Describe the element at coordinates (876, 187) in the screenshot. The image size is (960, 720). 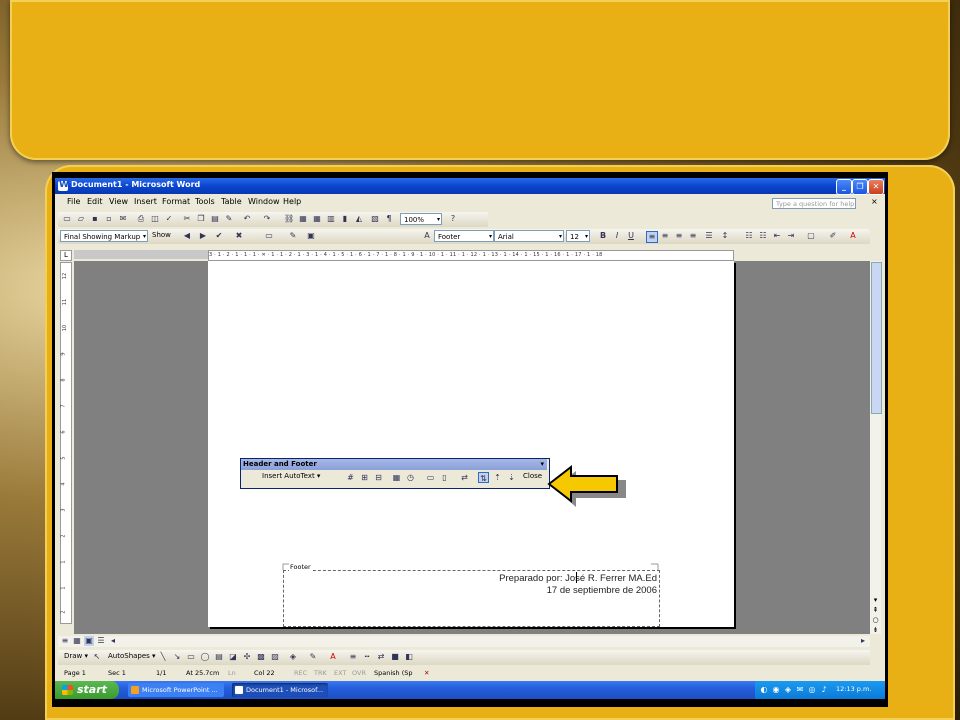
I see `close-button: ✕` at that location.